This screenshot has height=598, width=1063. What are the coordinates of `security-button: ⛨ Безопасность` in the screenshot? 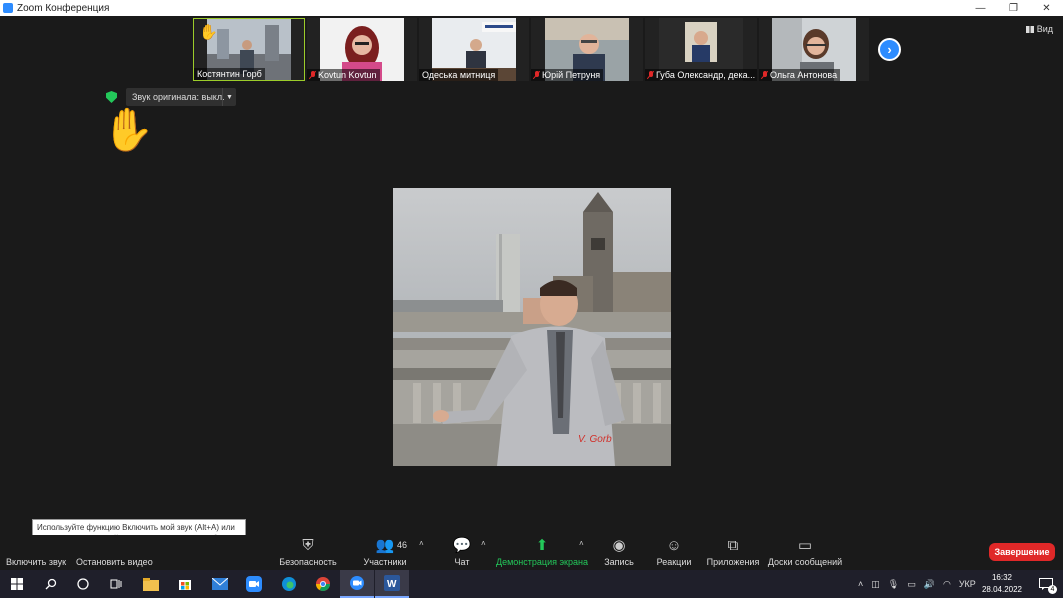 It's located at (307, 552).